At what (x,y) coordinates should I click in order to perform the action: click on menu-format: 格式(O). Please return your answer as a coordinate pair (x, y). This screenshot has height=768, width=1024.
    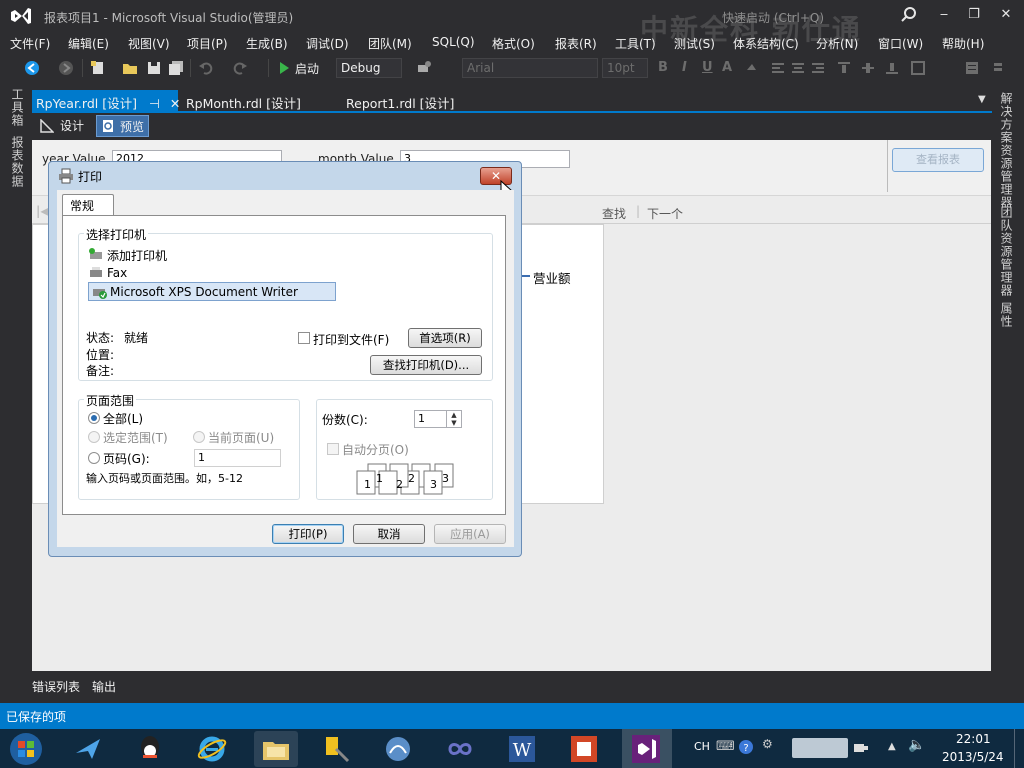
    Looking at the image, I should click on (513, 43).